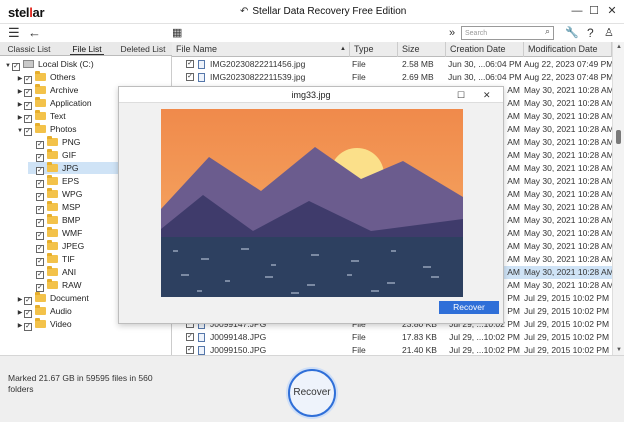 This screenshot has width=624, height=422. What do you see at coordinates (143, 49) in the screenshot?
I see `tab-deleted-list: Deleted List` at bounding box center [143, 49].